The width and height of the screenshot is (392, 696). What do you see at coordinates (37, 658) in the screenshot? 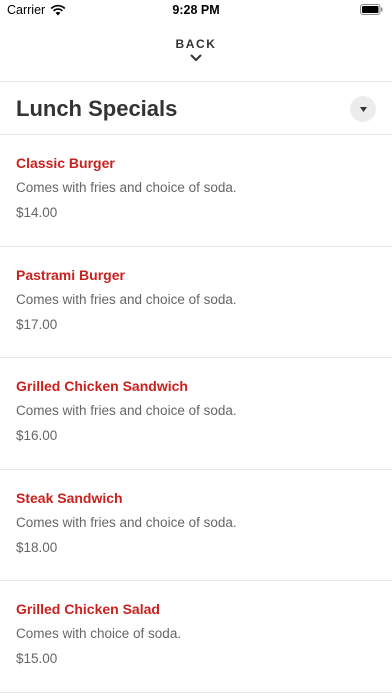
I see `item-price: $15.00` at bounding box center [37, 658].